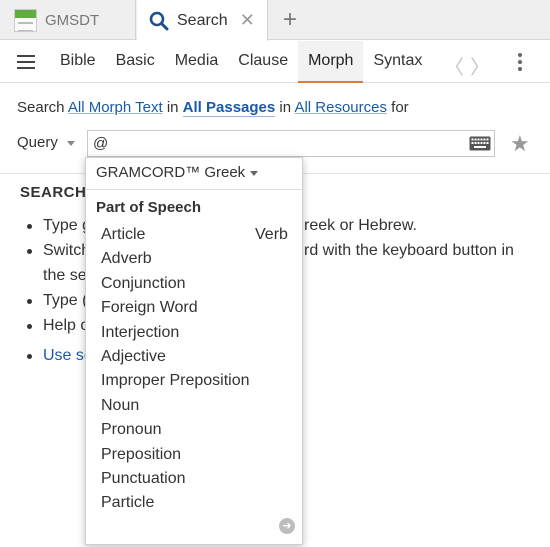 This screenshot has height=547, width=550. Describe the element at coordinates (175, 455) in the screenshot. I see `pos-item-preposition: Preposition` at that location.